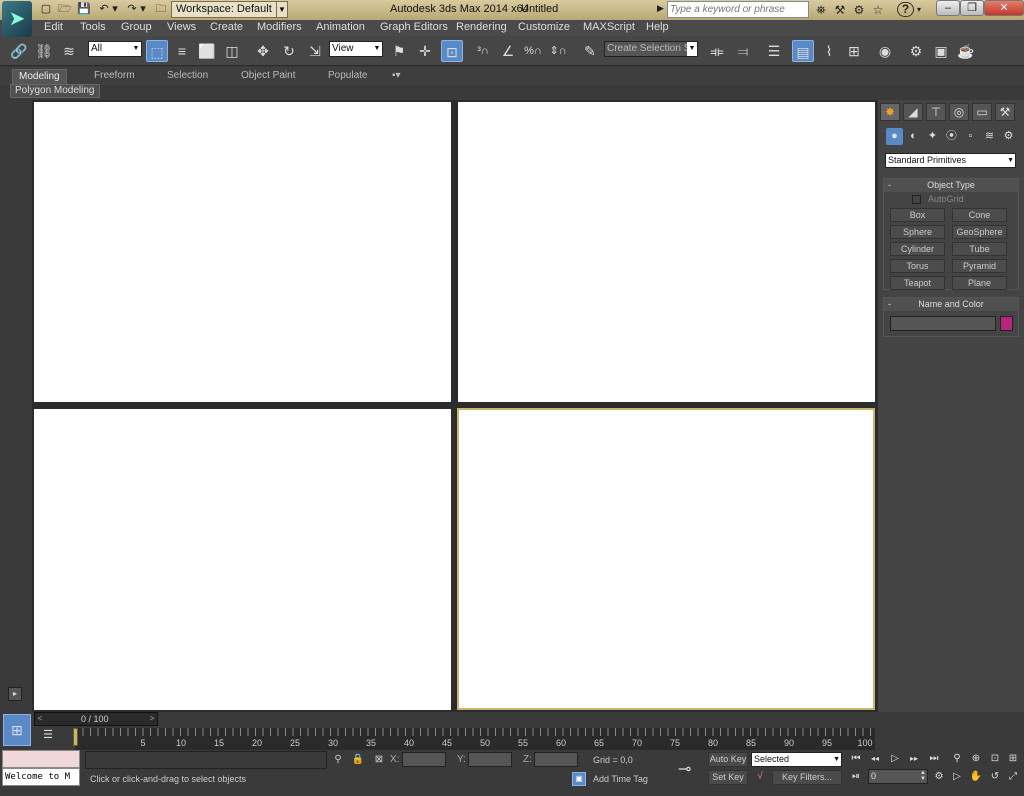 This screenshot has height=796, width=1024. What do you see at coordinates (84, 9) in the screenshot?
I see `save-file-icon: 💾` at bounding box center [84, 9].